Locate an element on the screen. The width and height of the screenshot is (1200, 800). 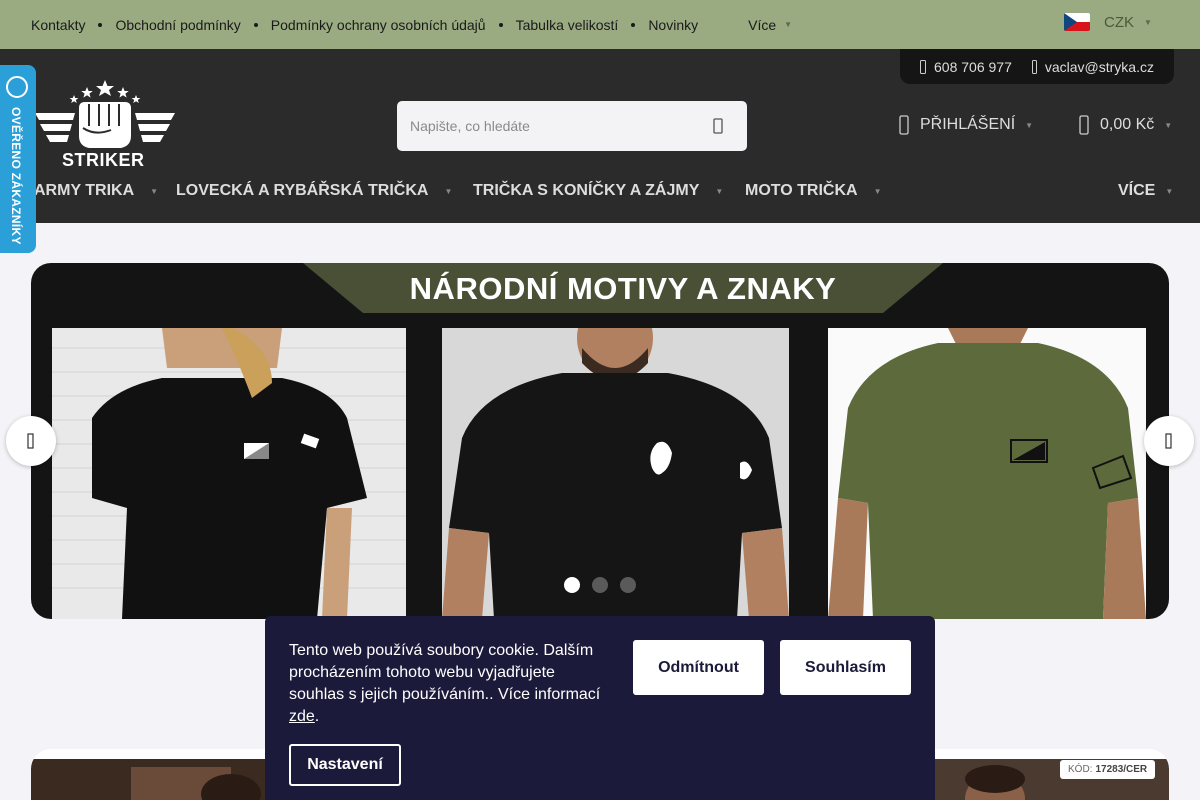
mail-icon is located at coordinates (1034, 66).